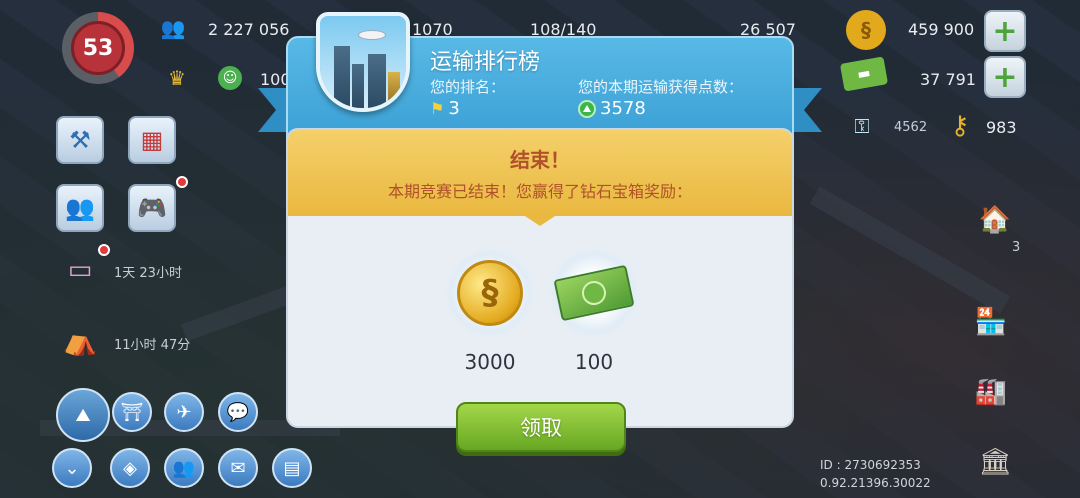 The height and width of the screenshot is (498, 1080). I want to click on level-indicator: 53, so click(98, 48).